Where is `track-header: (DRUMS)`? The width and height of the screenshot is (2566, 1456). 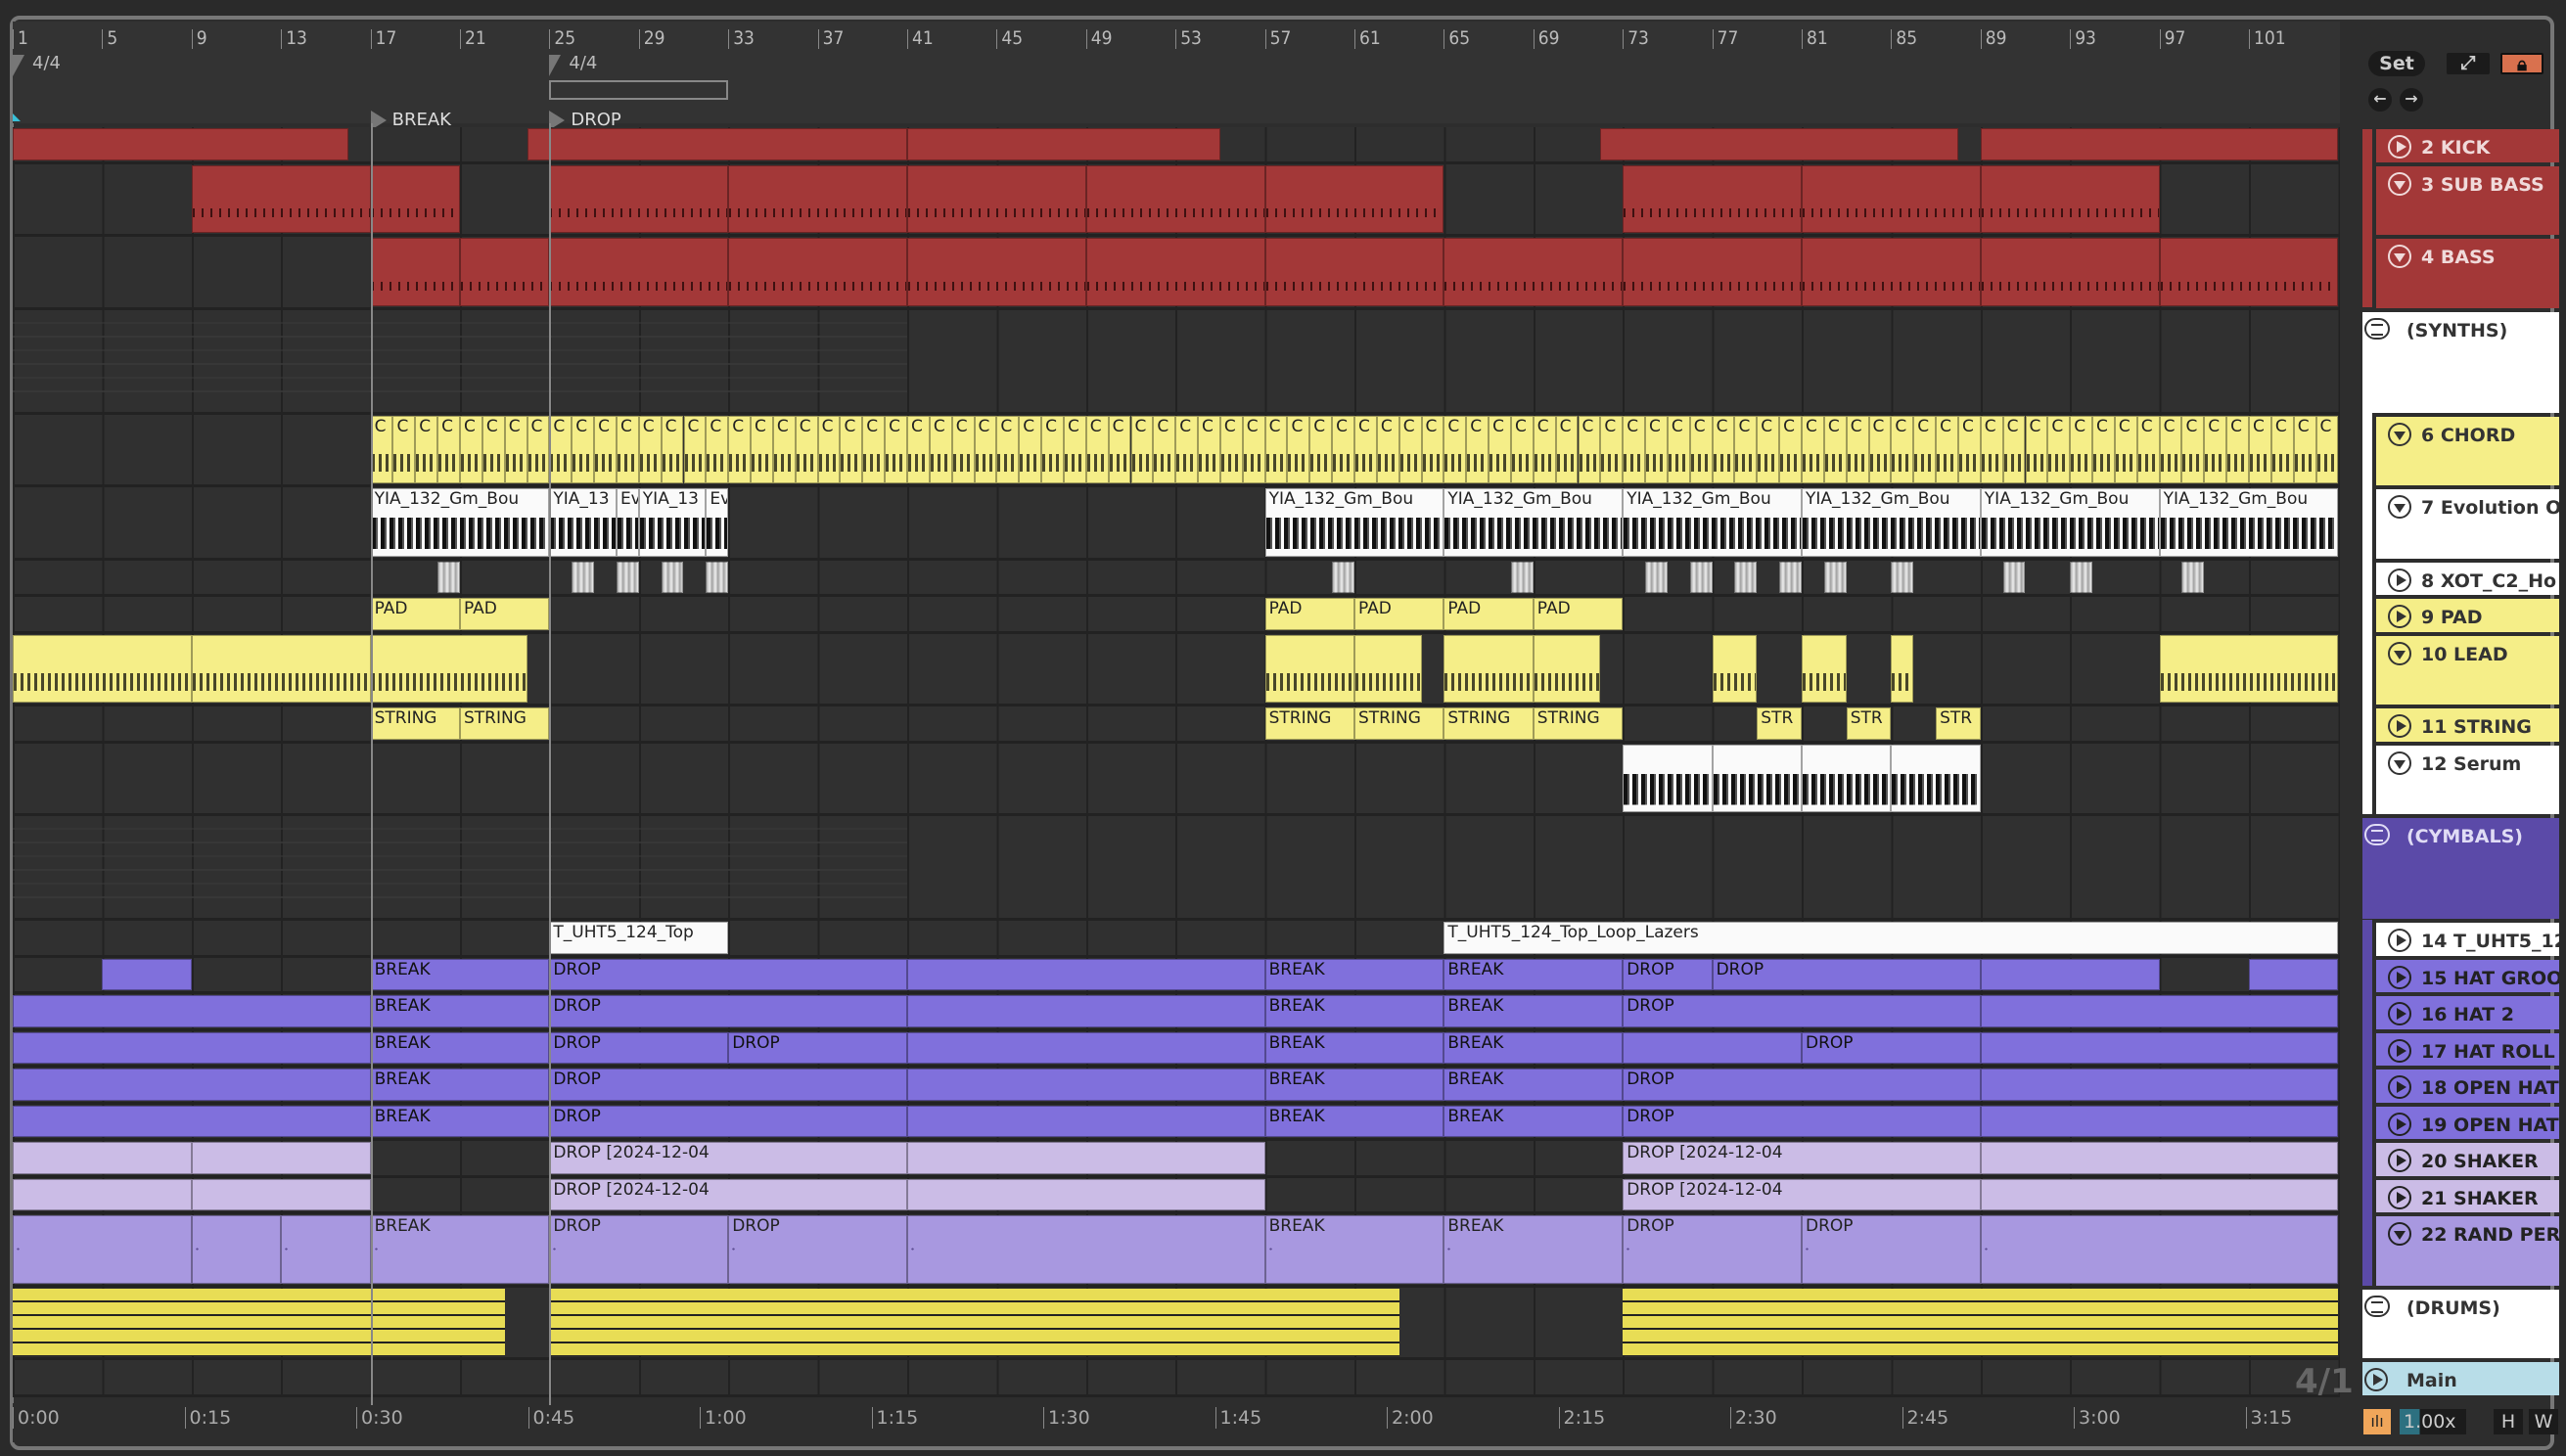
track-header: (DRUMS) is located at coordinates (2460, 1323).